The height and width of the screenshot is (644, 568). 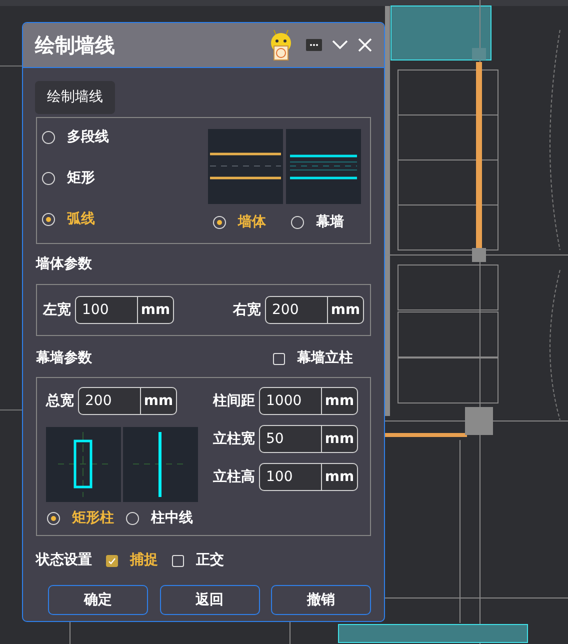 I want to click on section-title: 幕墙参数, so click(x=64, y=358).